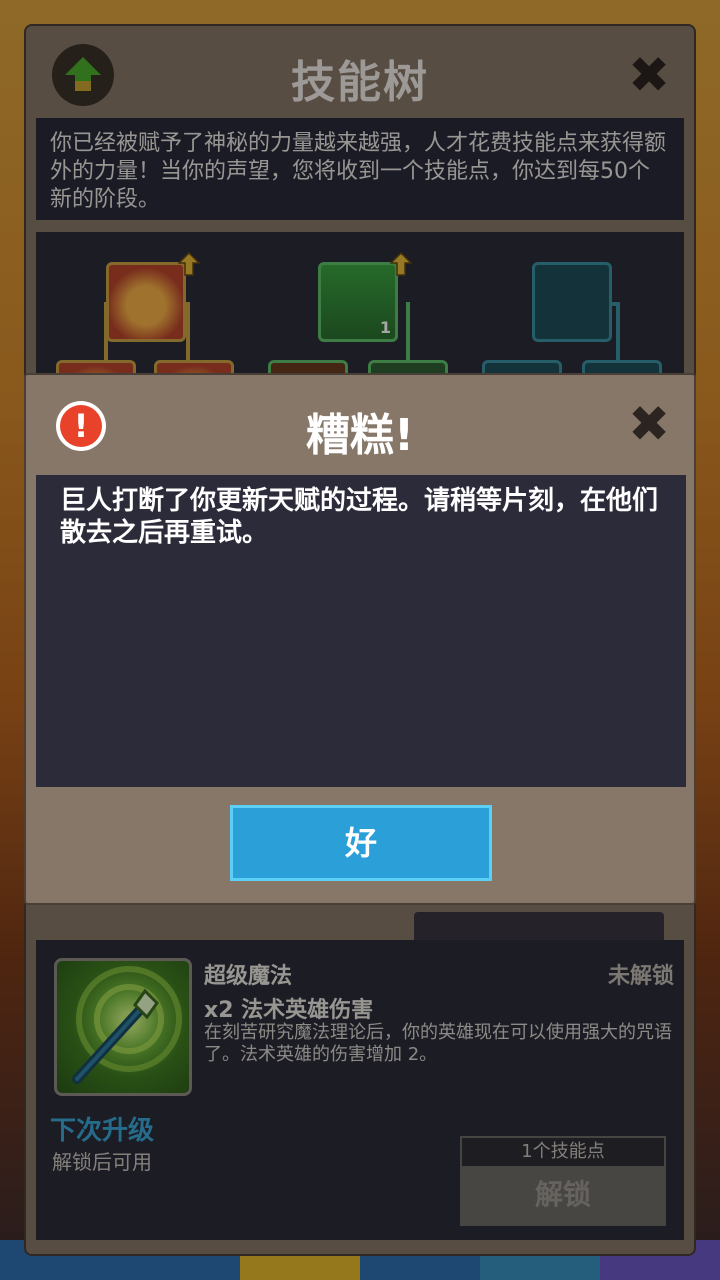  Describe the element at coordinates (361, 843) in the screenshot. I see `ok-button: 好` at that location.